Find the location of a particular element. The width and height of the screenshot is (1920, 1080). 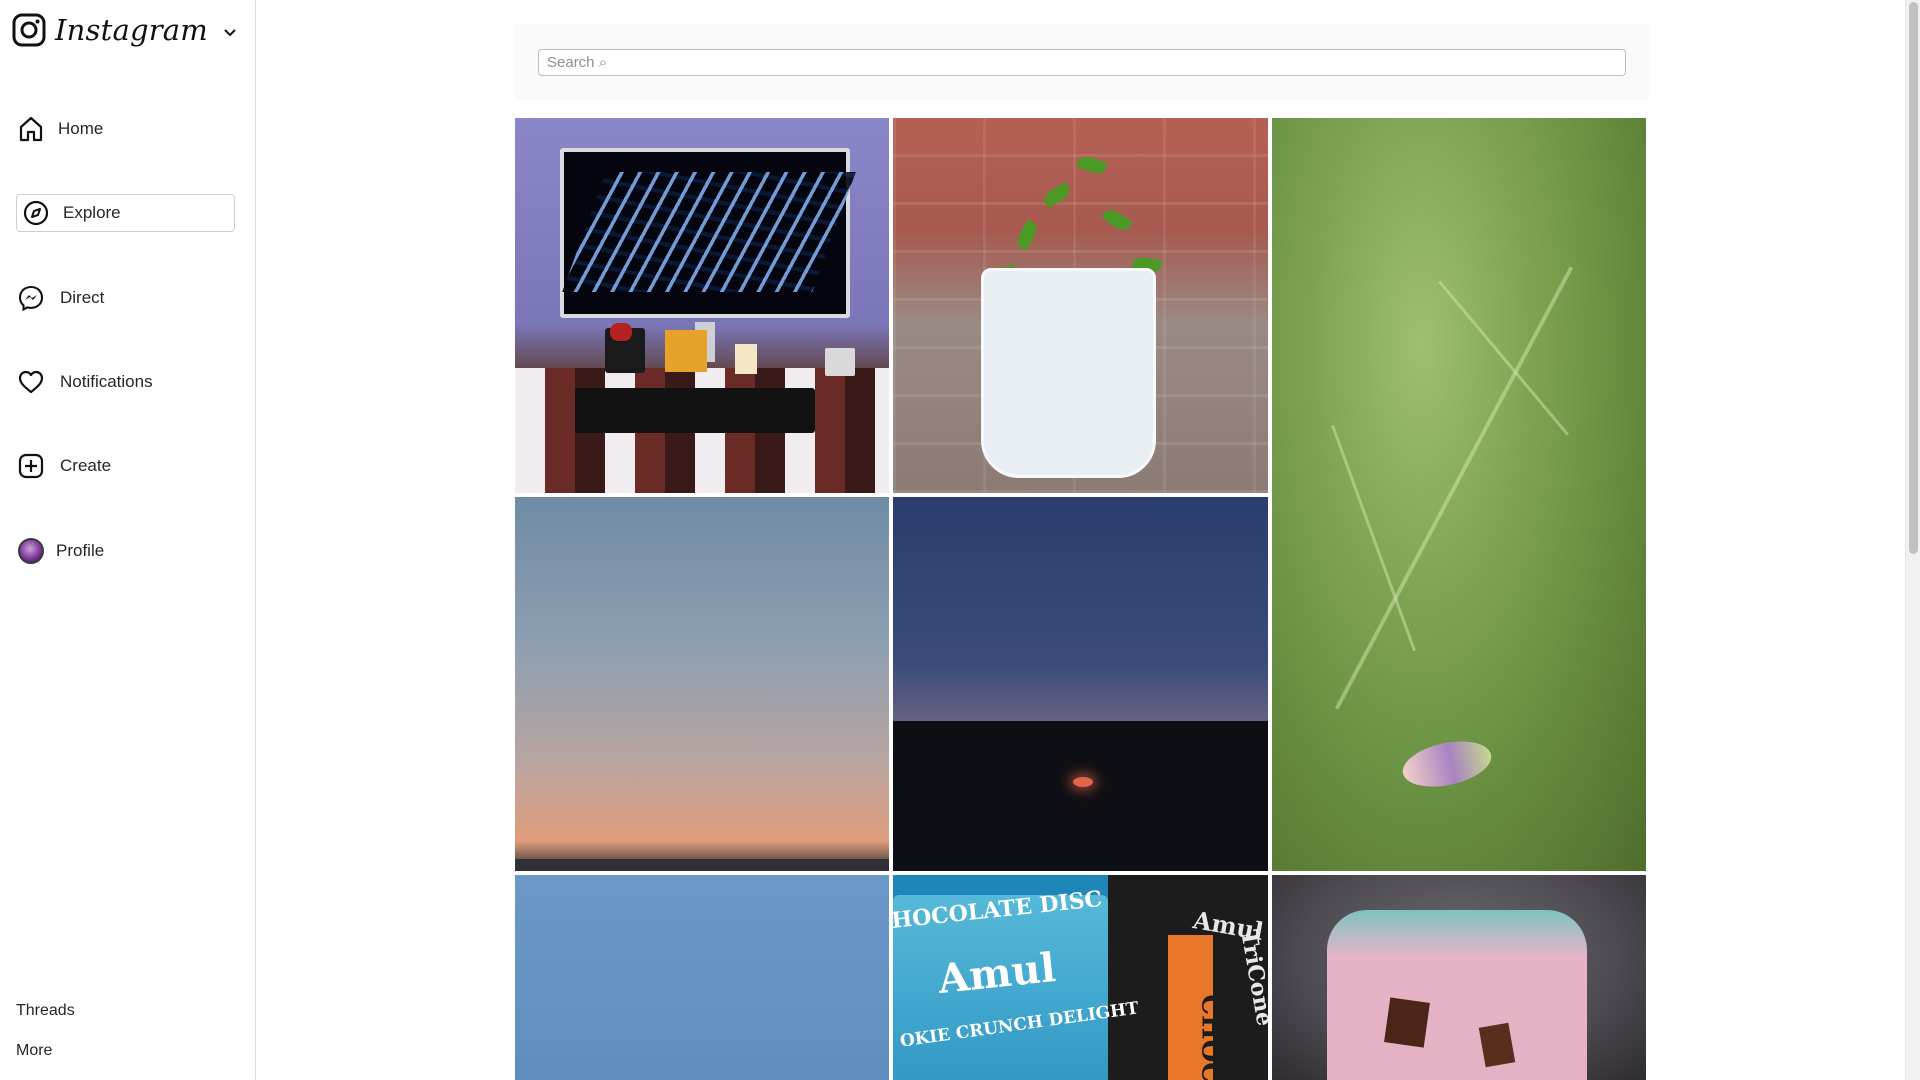

sidebar-item-label: Profile is located at coordinates (80, 550).